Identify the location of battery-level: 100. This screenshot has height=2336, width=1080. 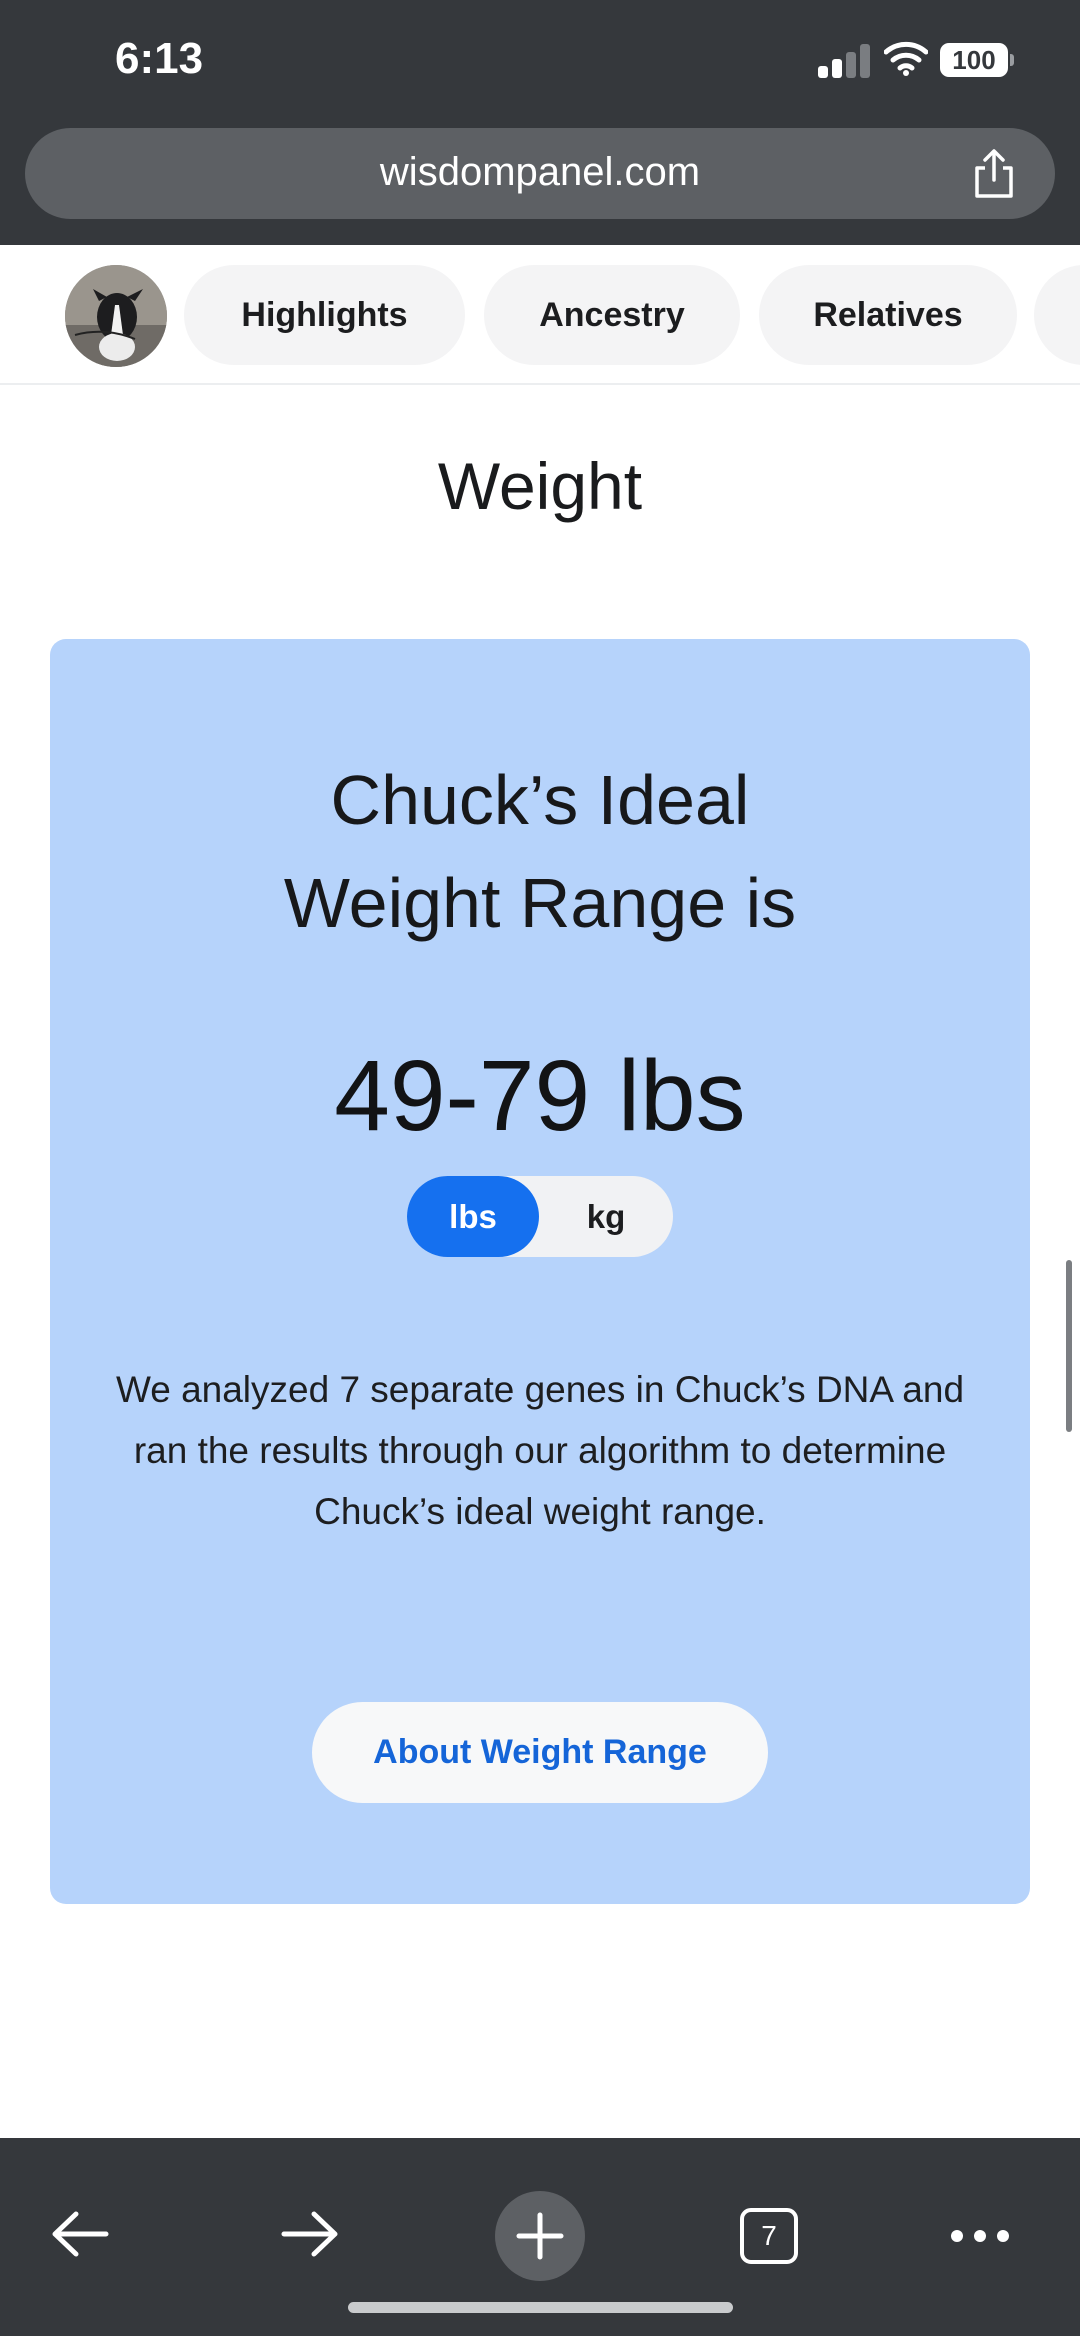
(974, 59).